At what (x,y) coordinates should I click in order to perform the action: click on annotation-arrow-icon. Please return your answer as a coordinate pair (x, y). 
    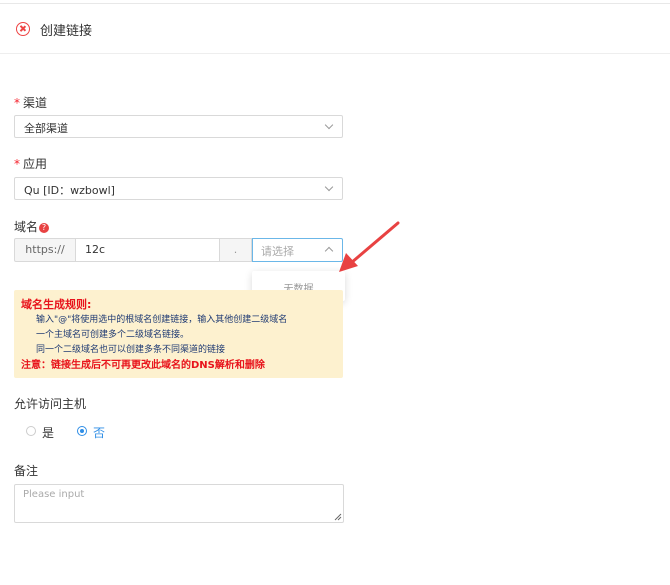
    Looking at the image, I should click on (369, 246).